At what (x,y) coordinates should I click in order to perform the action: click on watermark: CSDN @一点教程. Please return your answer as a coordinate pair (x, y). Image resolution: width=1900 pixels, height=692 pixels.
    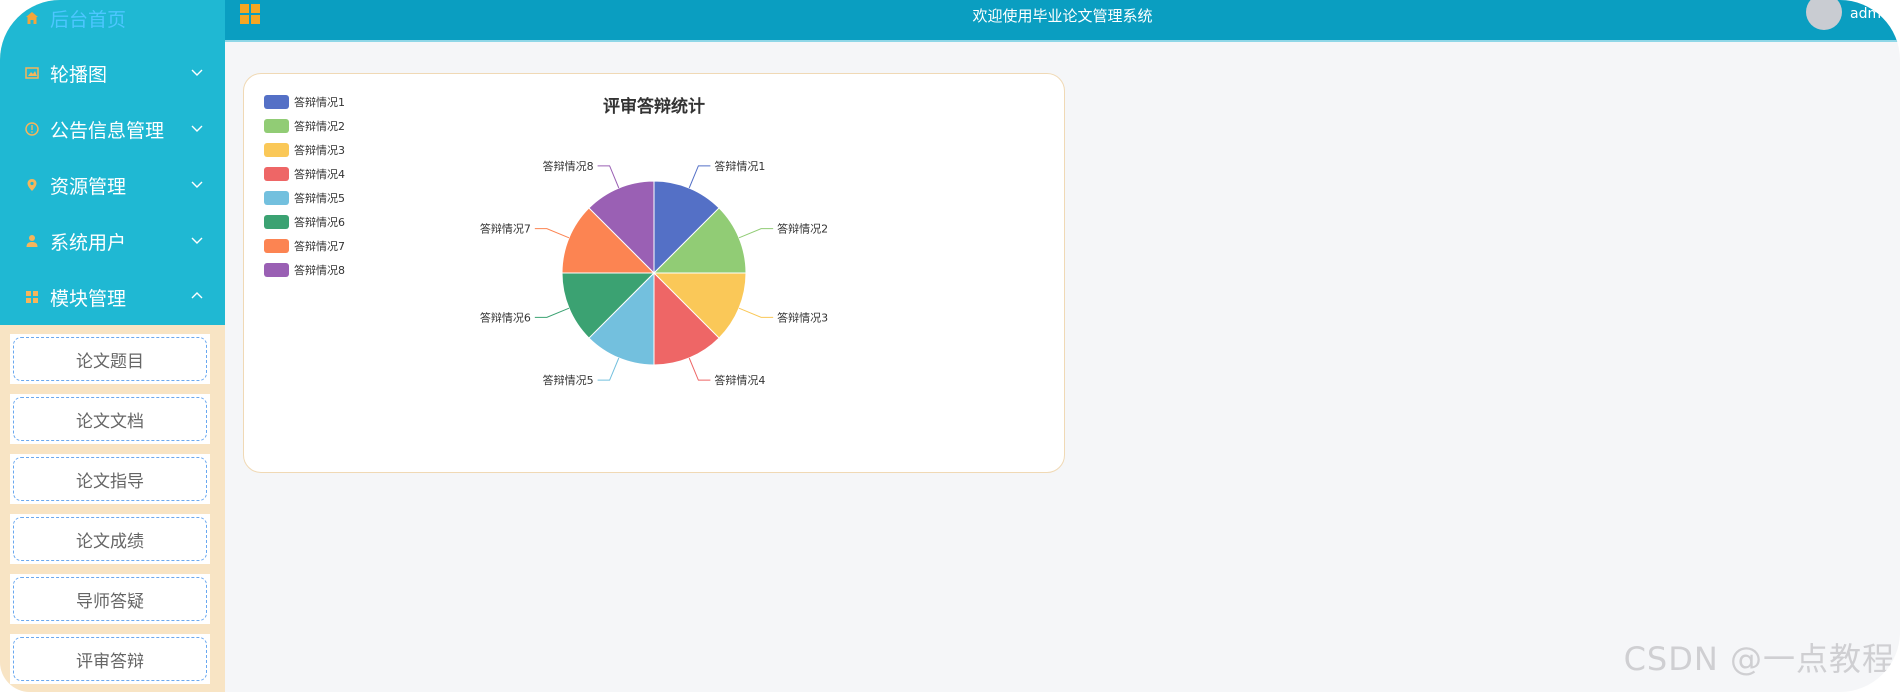
    Looking at the image, I should click on (1759, 659).